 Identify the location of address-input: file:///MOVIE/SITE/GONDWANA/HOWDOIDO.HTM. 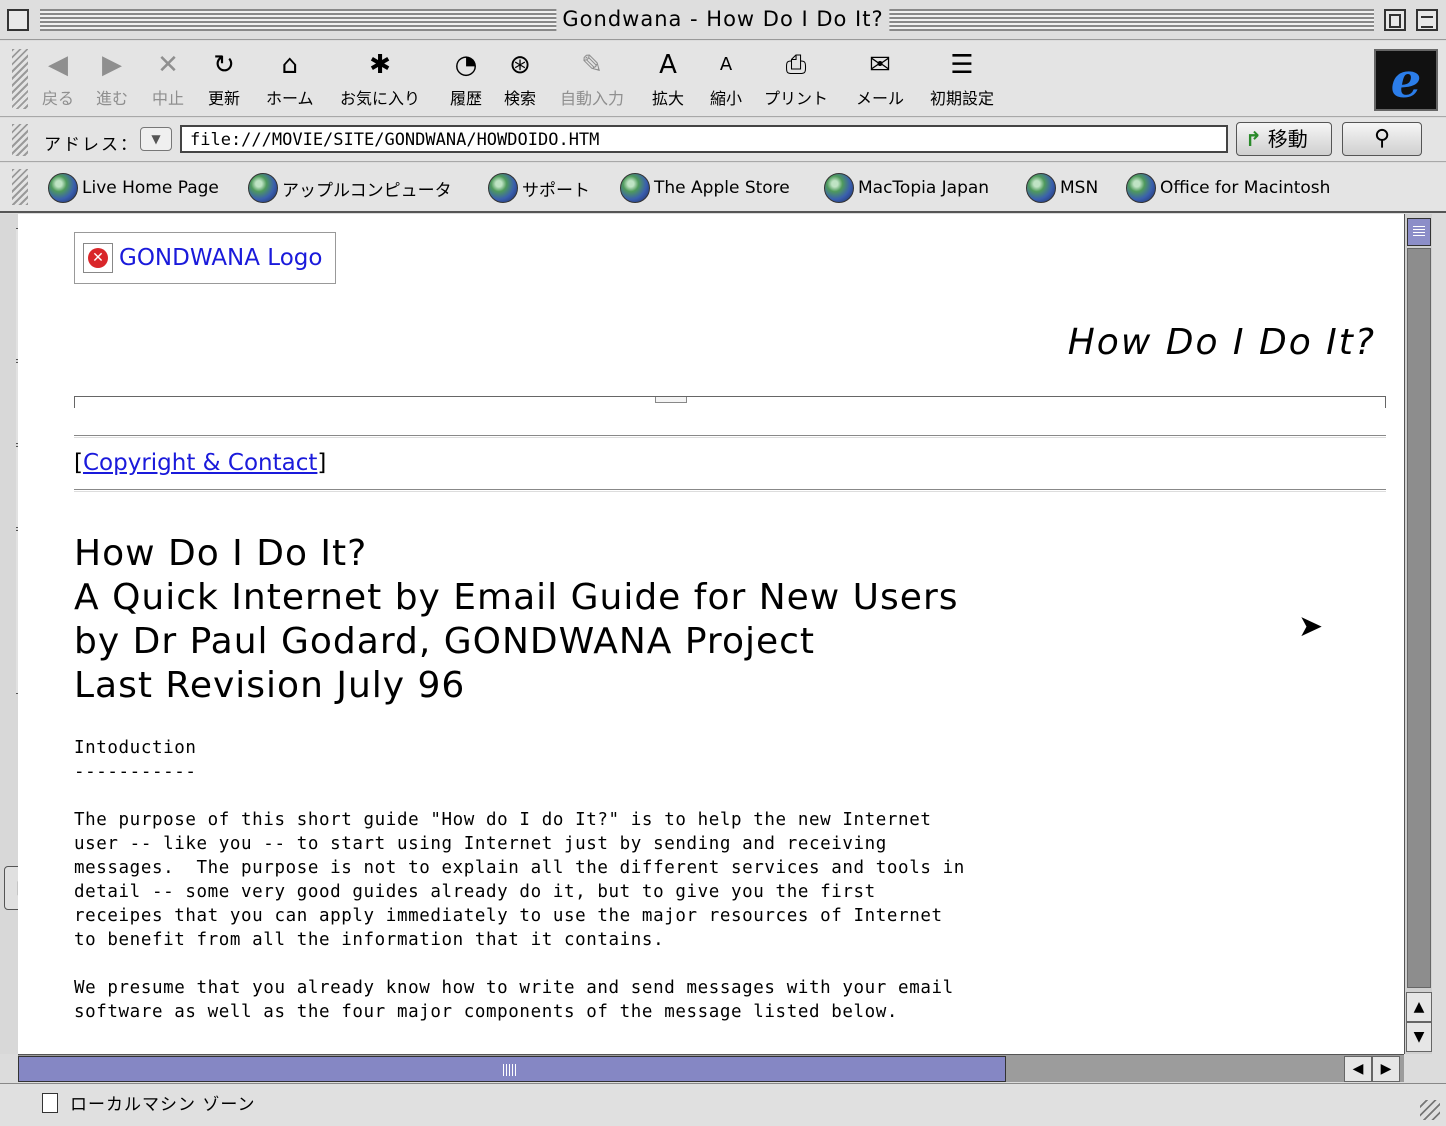
(704, 139).